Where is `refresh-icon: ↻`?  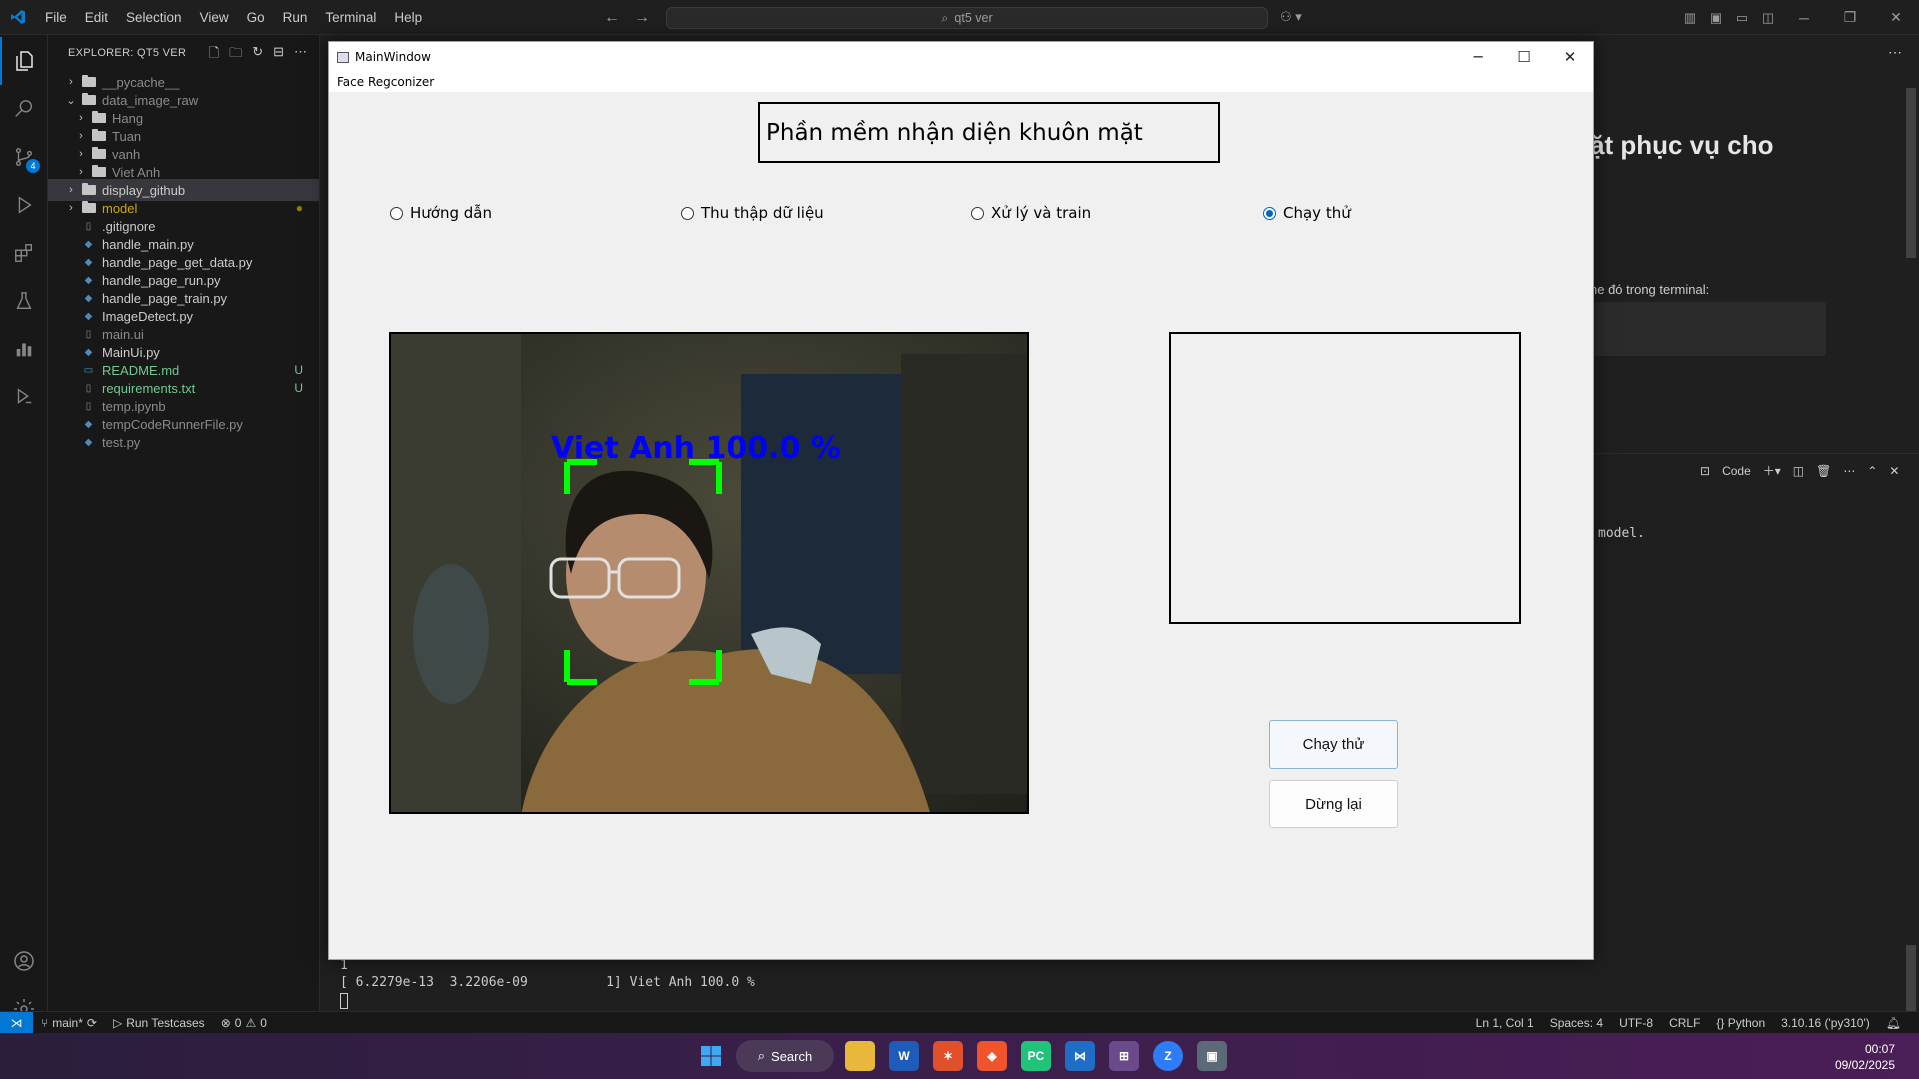
refresh-icon: ↻ is located at coordinates (257, 55).